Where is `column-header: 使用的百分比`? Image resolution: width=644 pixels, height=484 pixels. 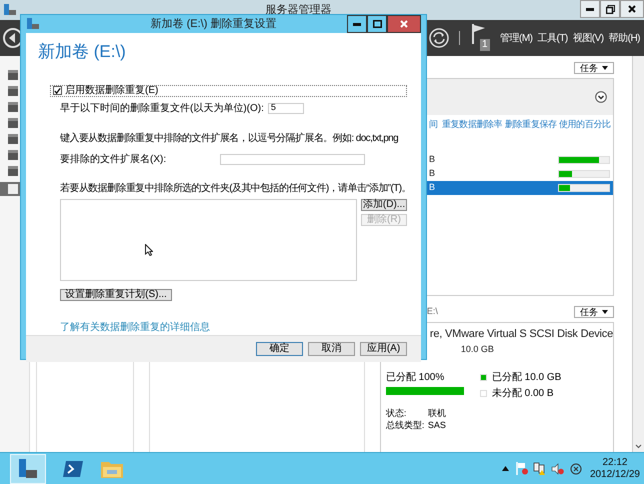
column-header: 使用的百分比 is located at coordinates (585, 125).